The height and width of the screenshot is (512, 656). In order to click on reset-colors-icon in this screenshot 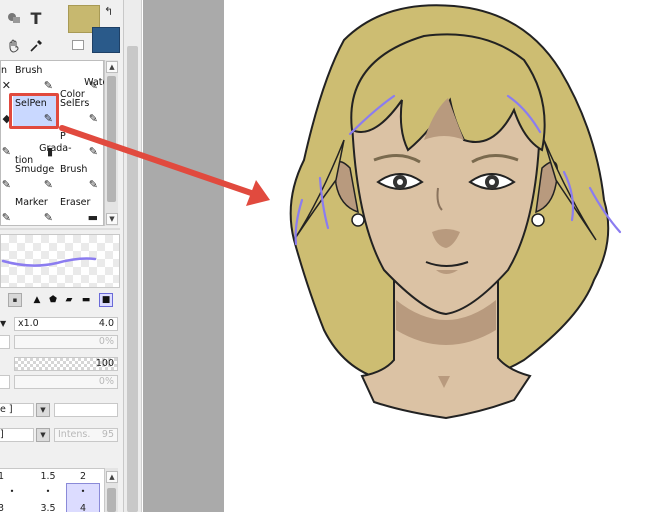, I will do `click(78, 45)`.